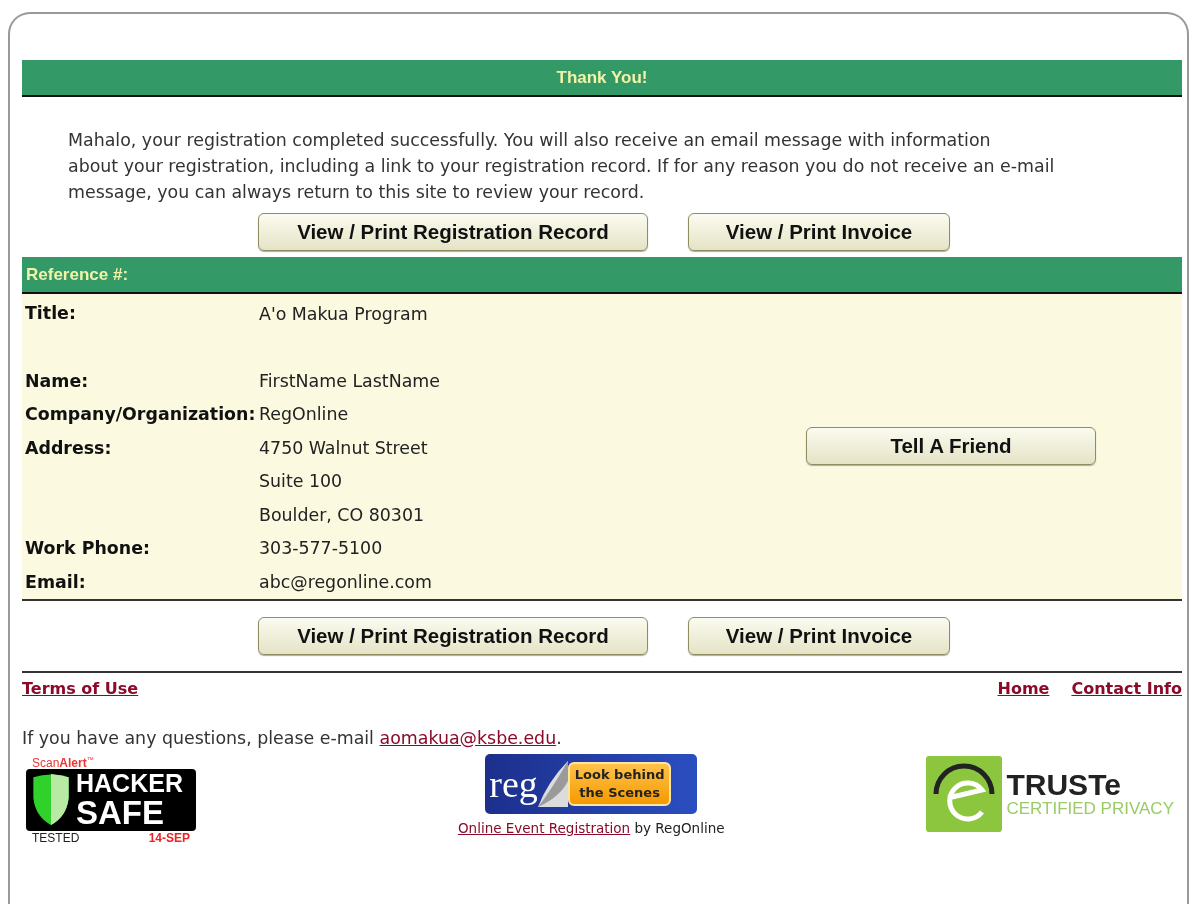  What do you see at coordinates (343, 447) in the screenshot?
I see `field-value: 4750 Walnut Street` at bounding box center [343, 447].